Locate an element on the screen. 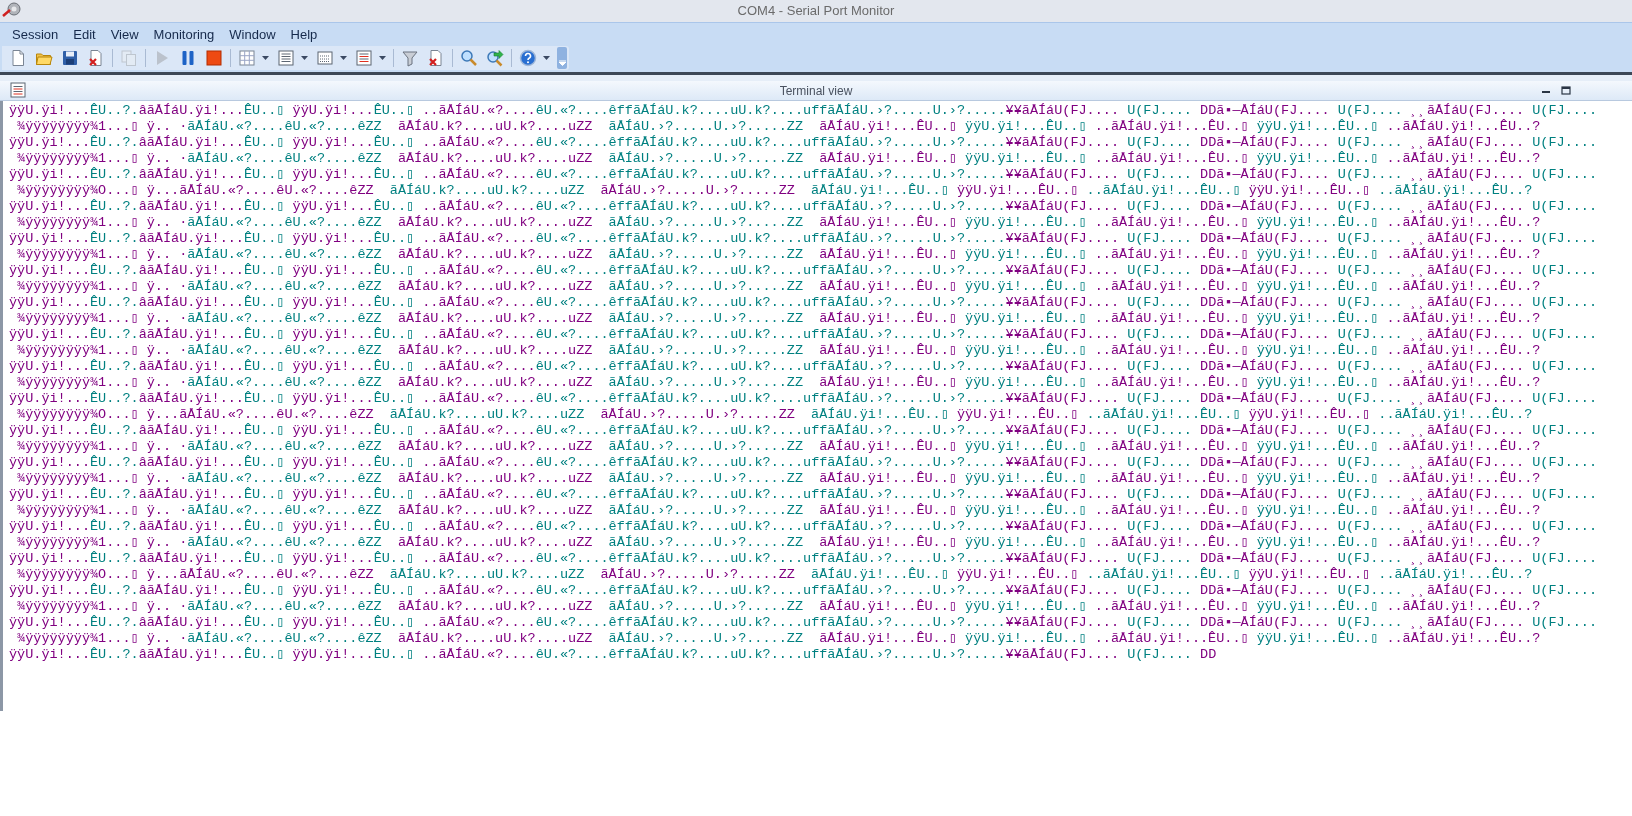 Image resolution: width=1632 pixels, height=816 pixels. menu-item: Edit is located at coordinates (84, 34).